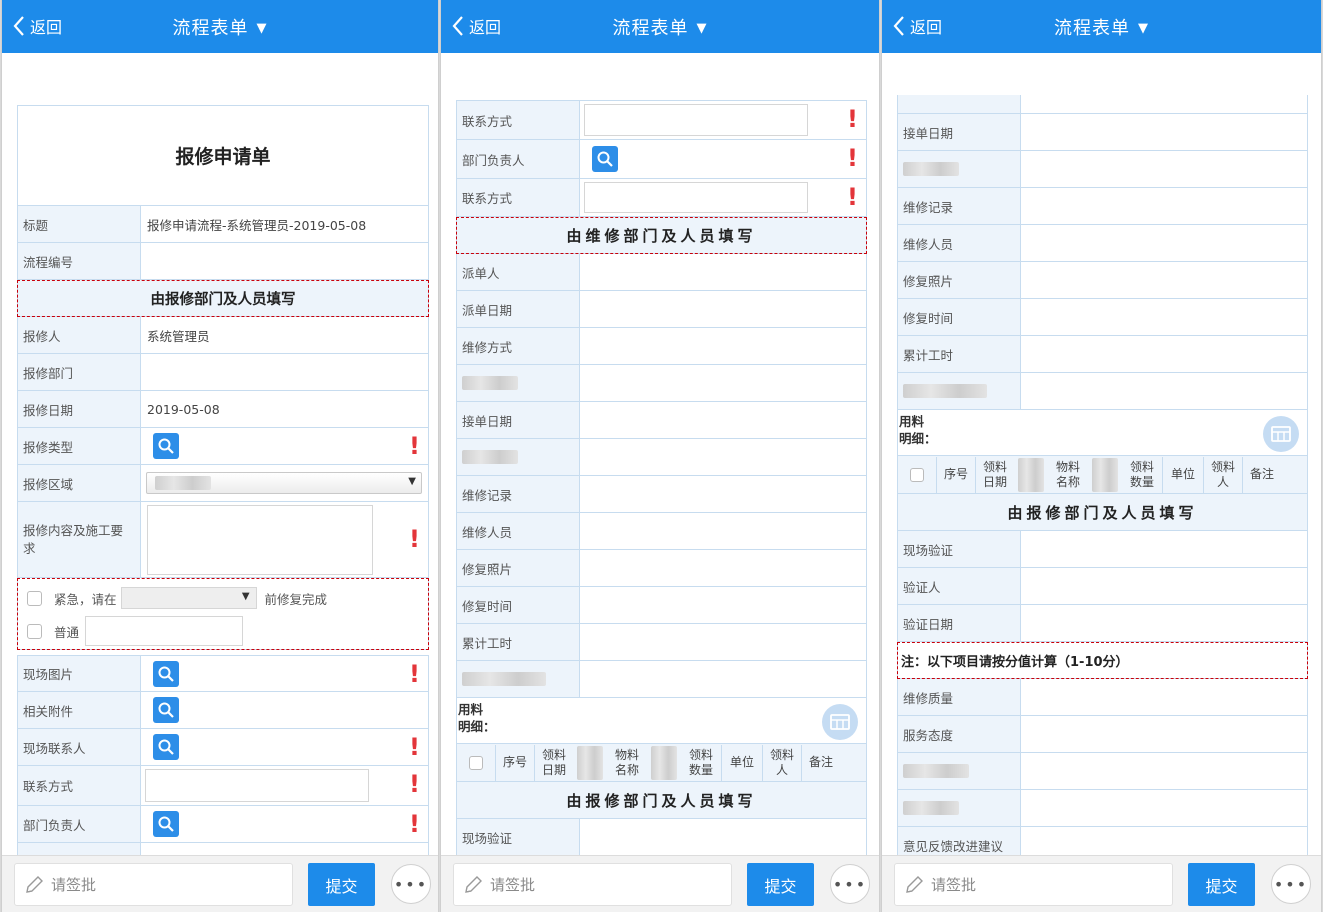  I want to click on material-detail-header: 用料 明细：, so click(661, 721).